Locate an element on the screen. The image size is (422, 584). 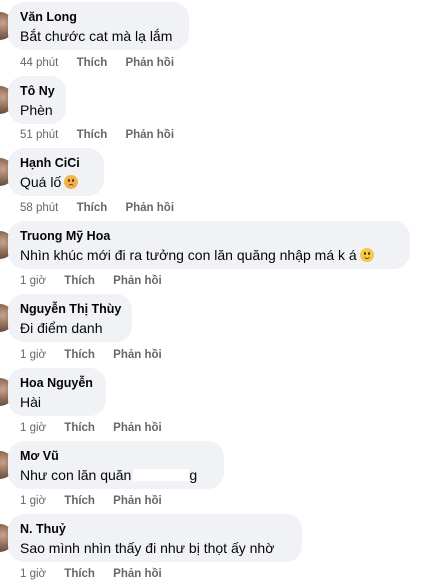
comment-time: 51 phút is located at coordinates (39, 135).